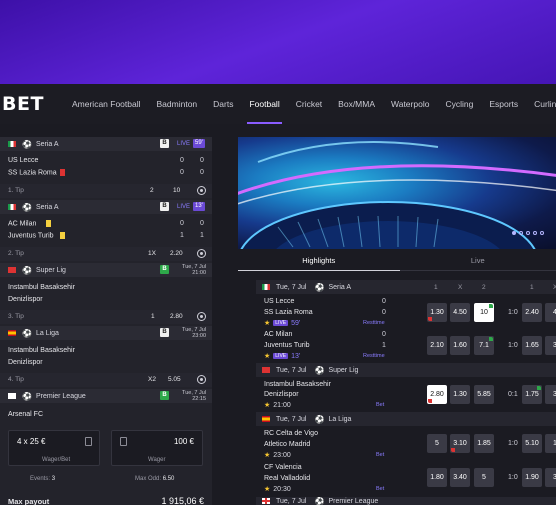 Image resolution: width=556 pixels, height=505 pixels. What do you see at coordinates (31, 441) in the screenshot?
I see `wager-per-bet-value: 4 x 25 €` at bounding box center [31, 441].